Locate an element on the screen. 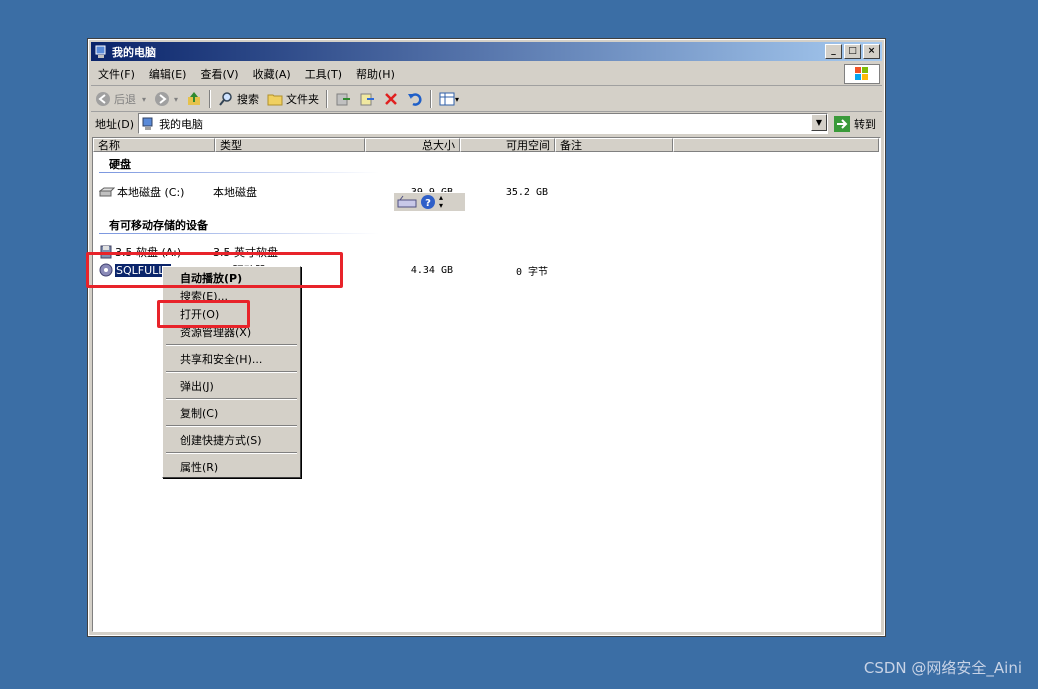 The height and width of the screenshot is (689, 1038). row-type: 本地磁盘 is located at coordinates (235, 192).